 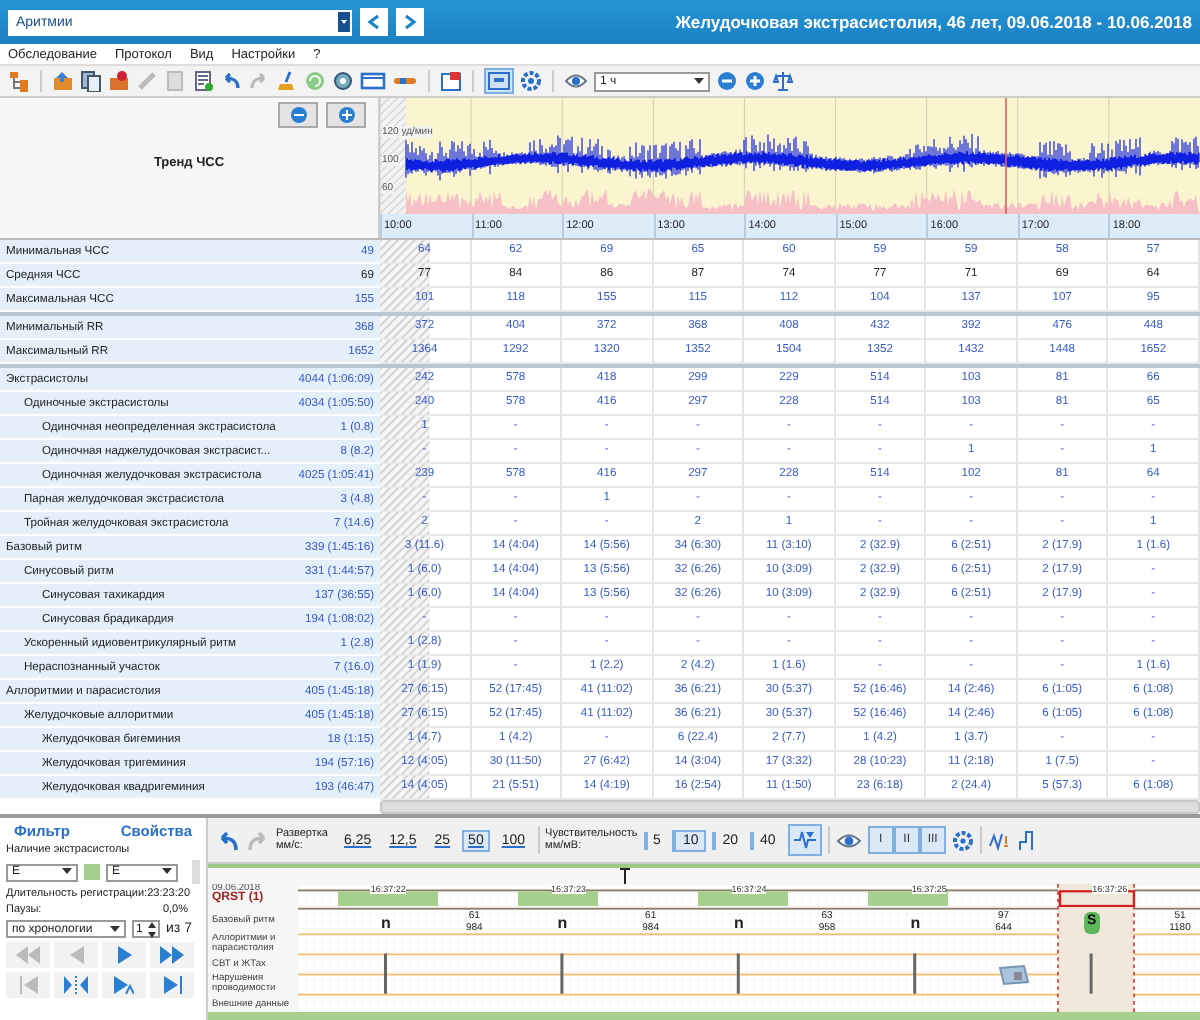 I want to click on filter-button, so click(x=804, y=840).